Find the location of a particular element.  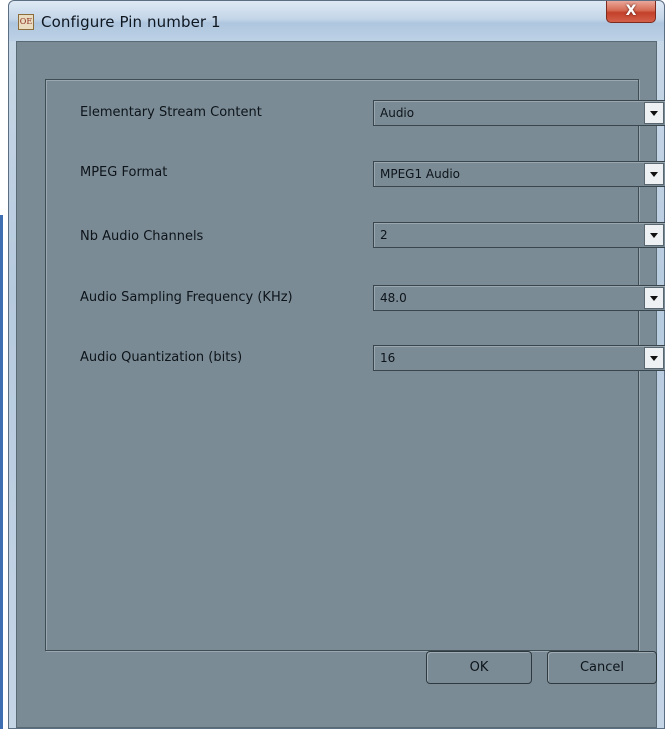

label-nb-audio-channels: Nb Audio Channels is located at coordinates (142, 236).